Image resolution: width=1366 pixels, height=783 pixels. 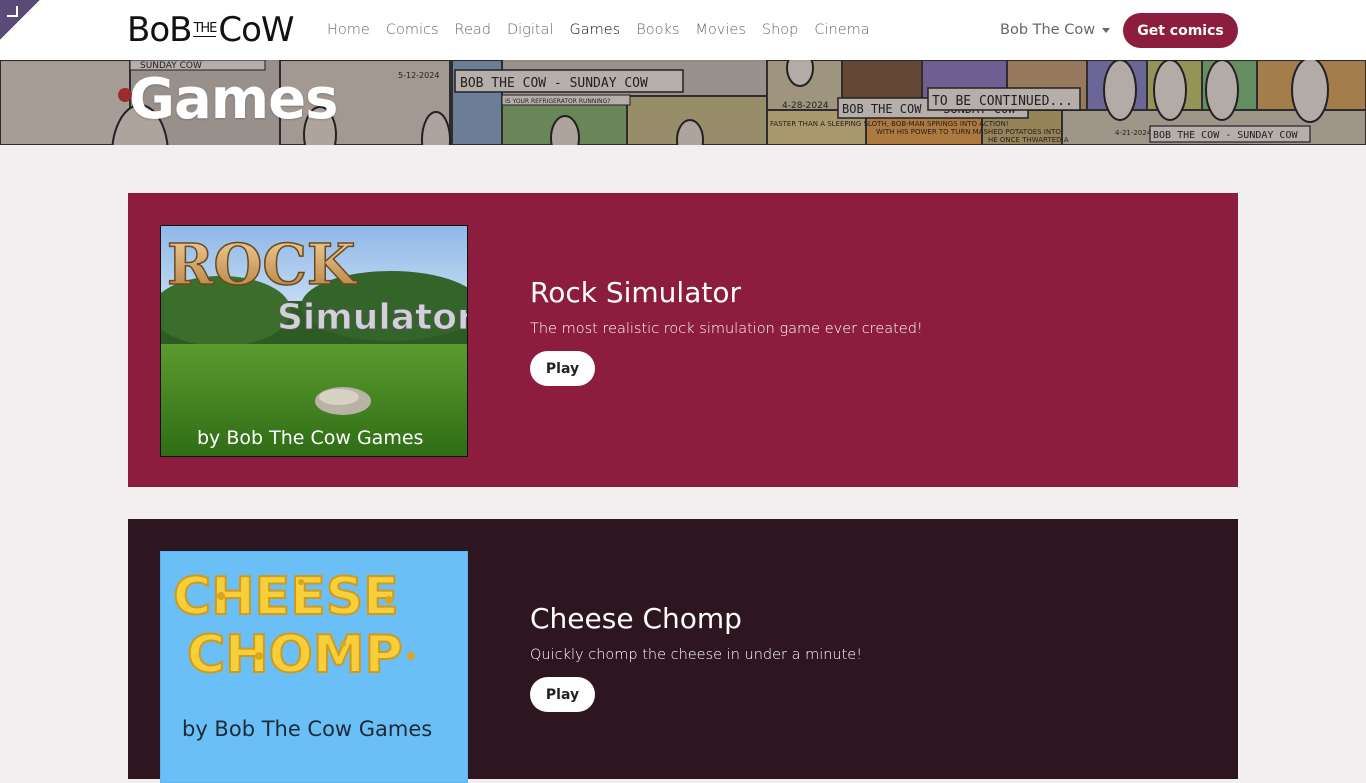 I want to click on svg-text: CHOMP, so click(x=295, y=655).